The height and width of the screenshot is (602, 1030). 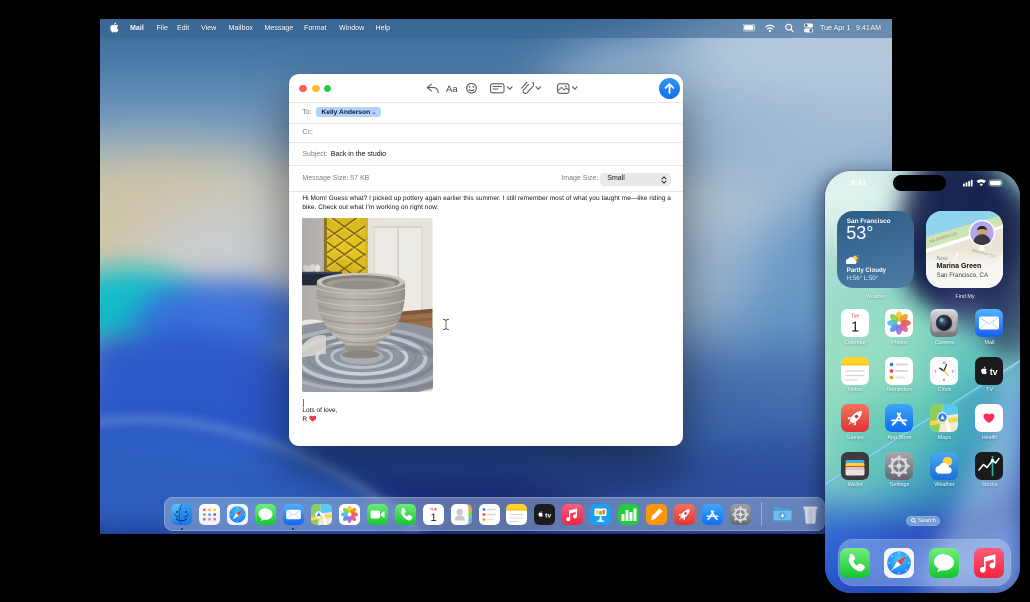 What do you see at coordinates (945, 362) in the screenshot?
I see `svg-text: 12` at bounding box center [945, 362].